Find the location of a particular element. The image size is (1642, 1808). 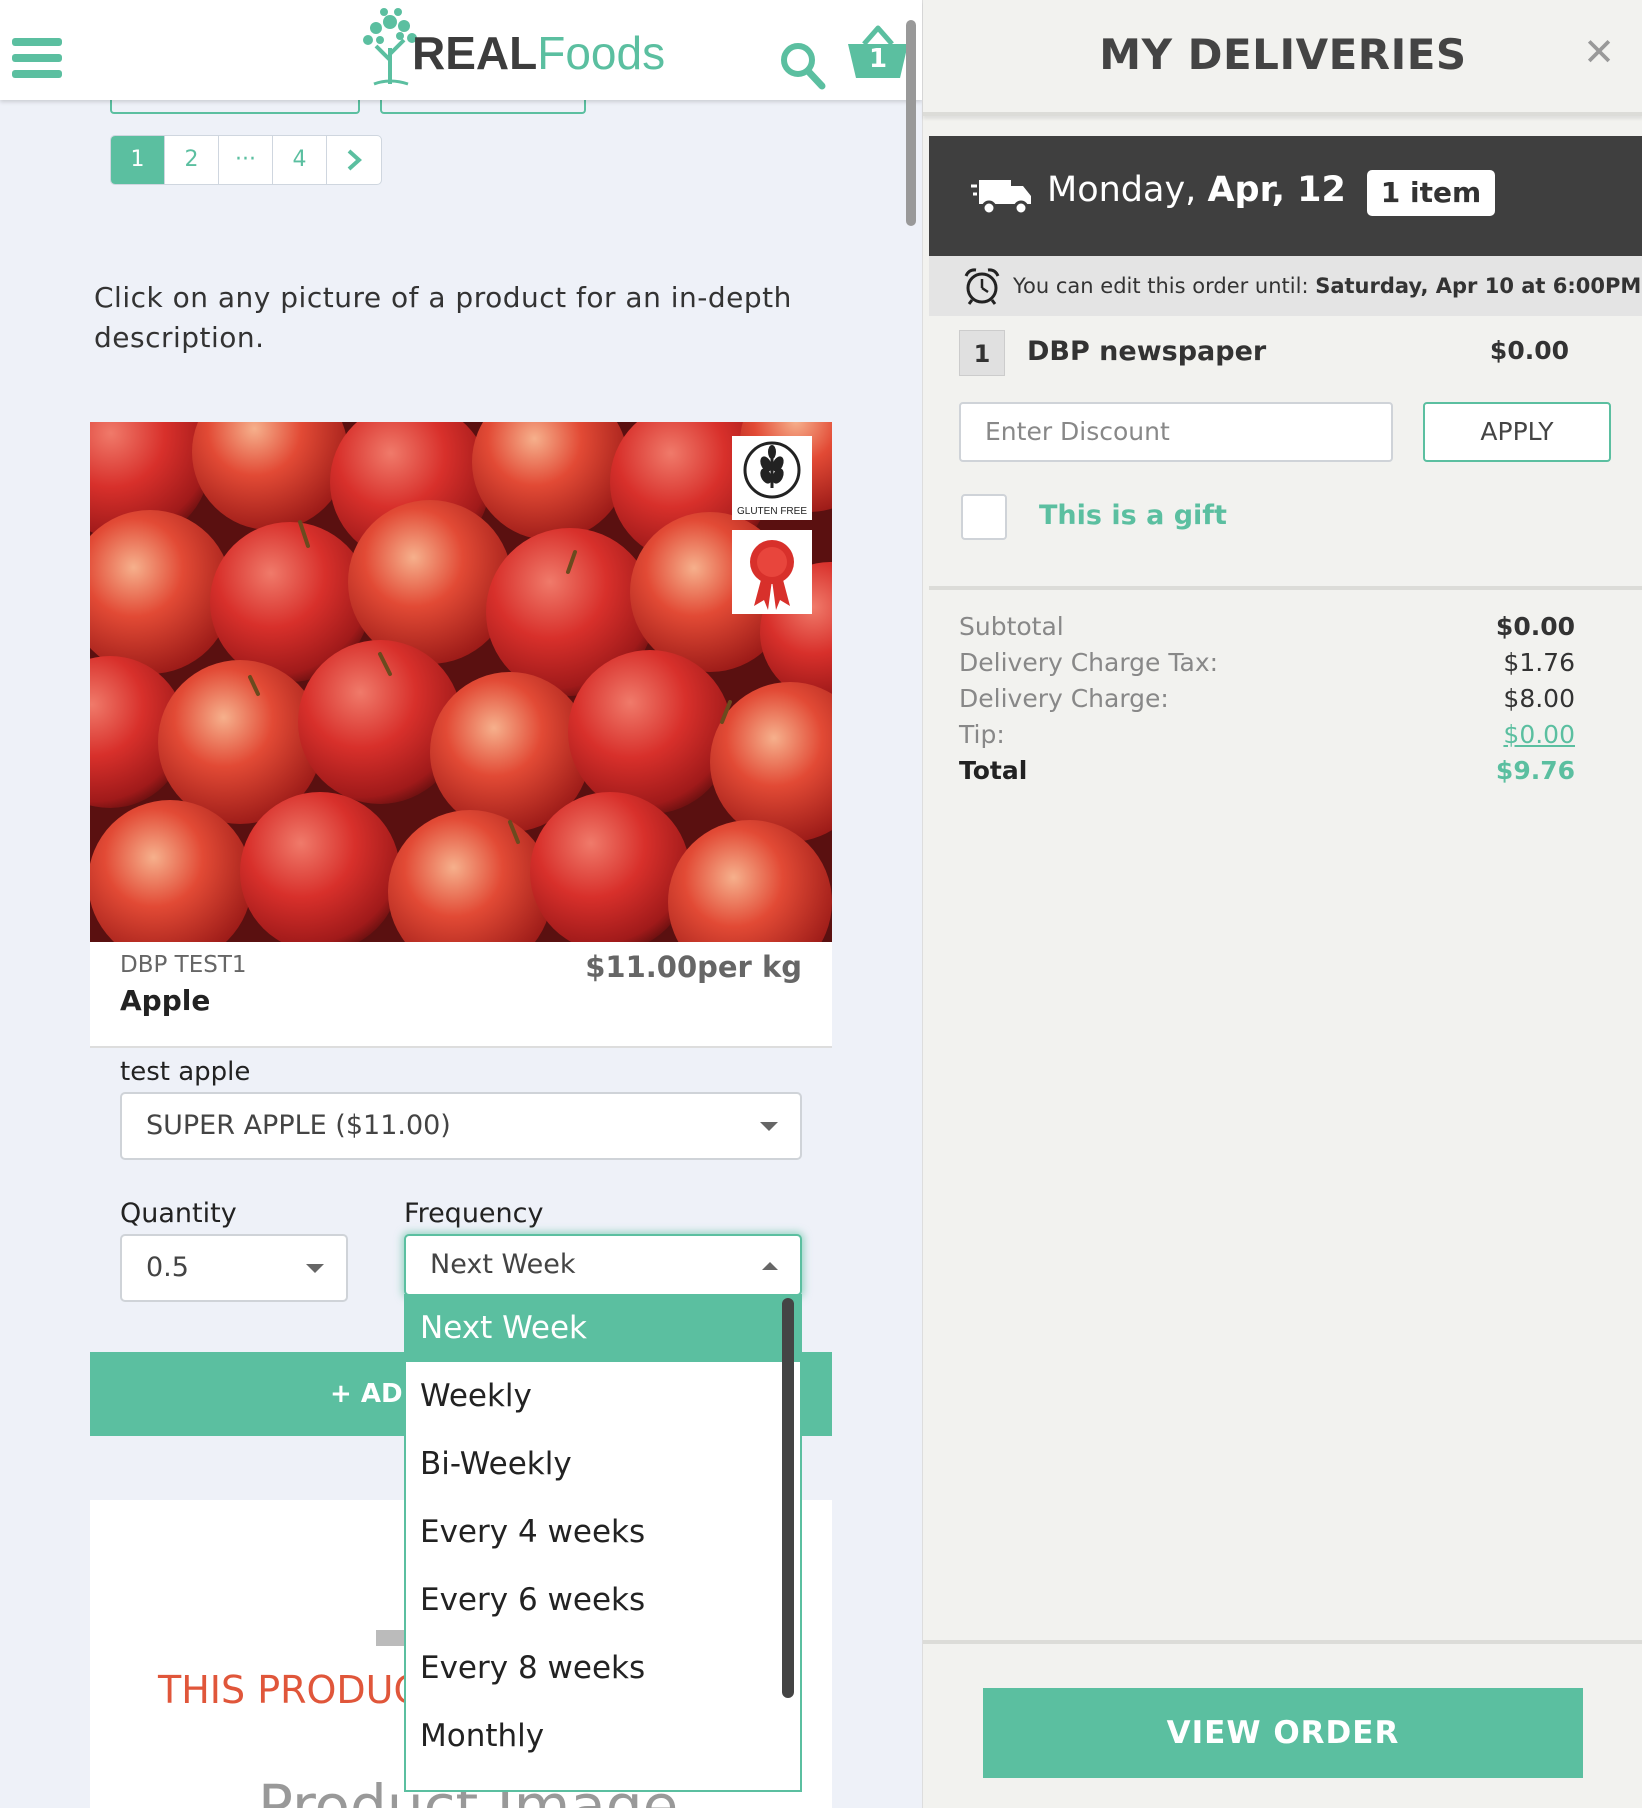

variant-select: SUPER APPLE ($11.00) is located at coordinates (461, 1126).